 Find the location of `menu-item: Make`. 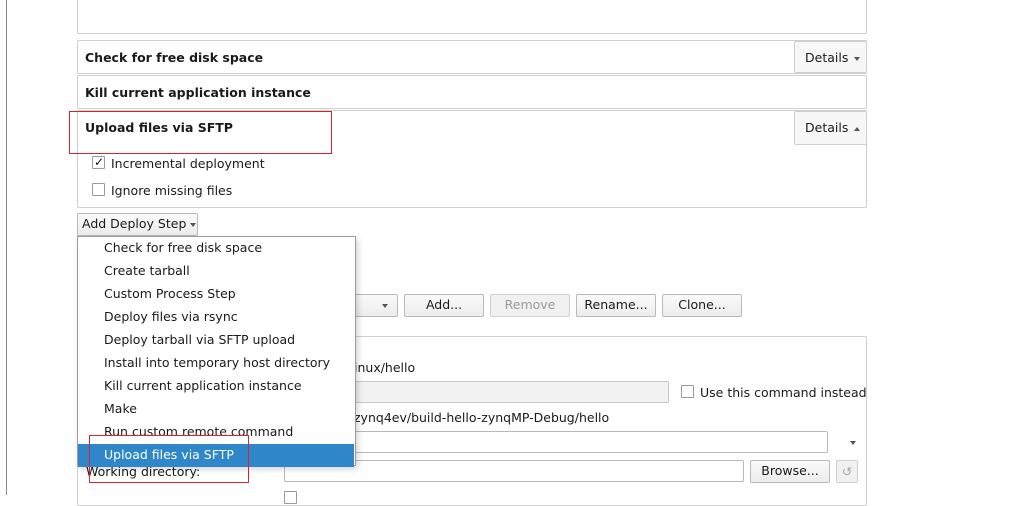

menu-item: Make is located at coordinates (216, 409).